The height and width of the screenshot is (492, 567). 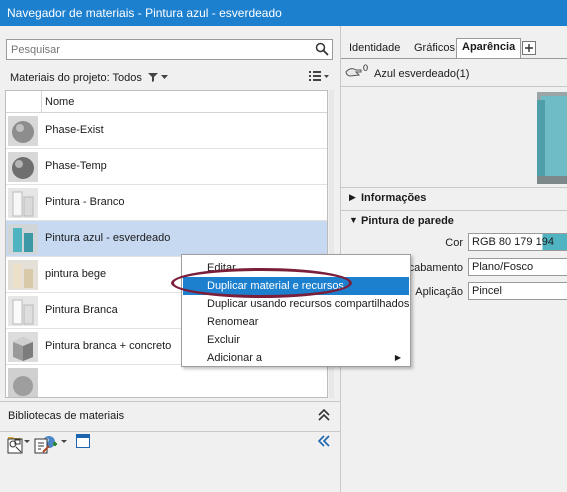 What do you see at coordinates (66, 416) in the screenshot?
I see `libraries-label: Bibliotecas de materiais` at bounding box center [66, 416].